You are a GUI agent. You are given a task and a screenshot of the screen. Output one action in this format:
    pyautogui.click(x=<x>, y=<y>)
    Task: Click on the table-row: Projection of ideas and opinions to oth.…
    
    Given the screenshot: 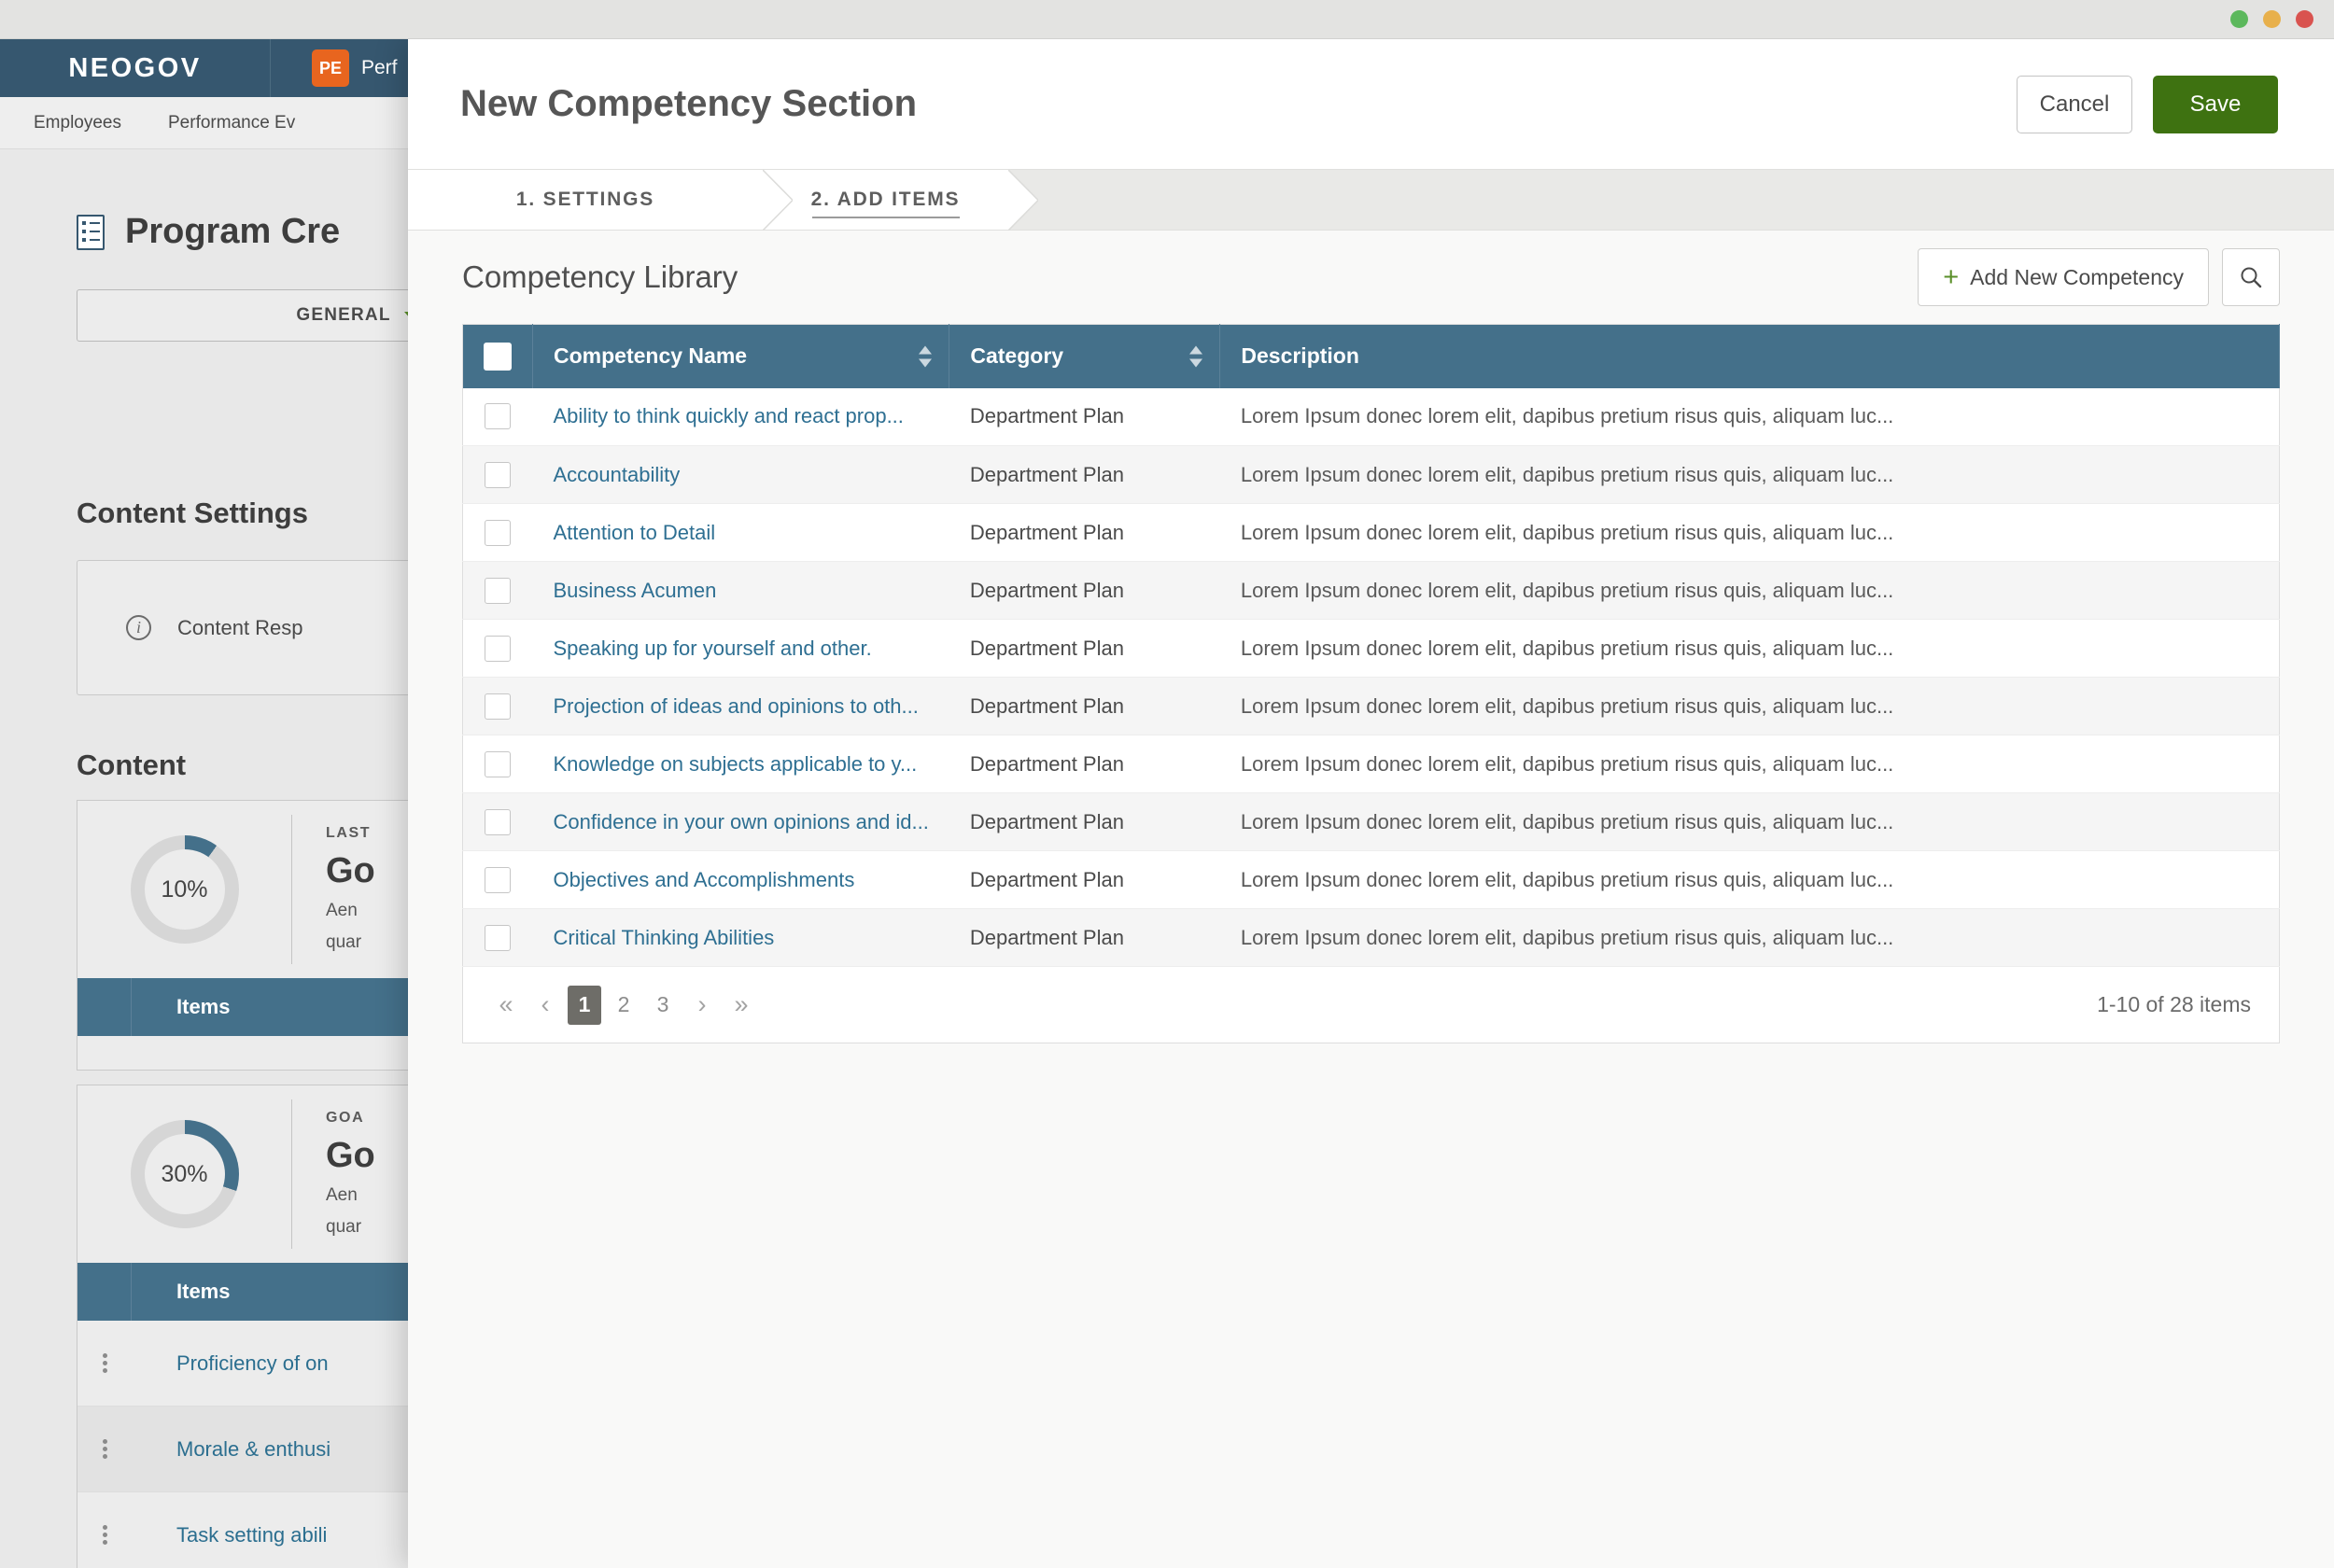 What is the action you would take?
    pyautogui.click(x=1371, y=706)
    